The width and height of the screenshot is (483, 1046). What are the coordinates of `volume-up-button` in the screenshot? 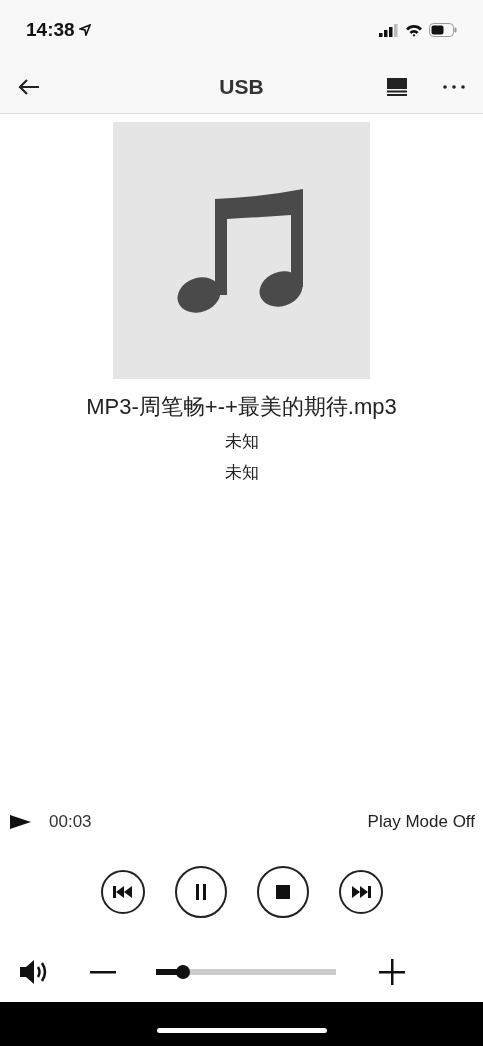 It's located at (392, 972).